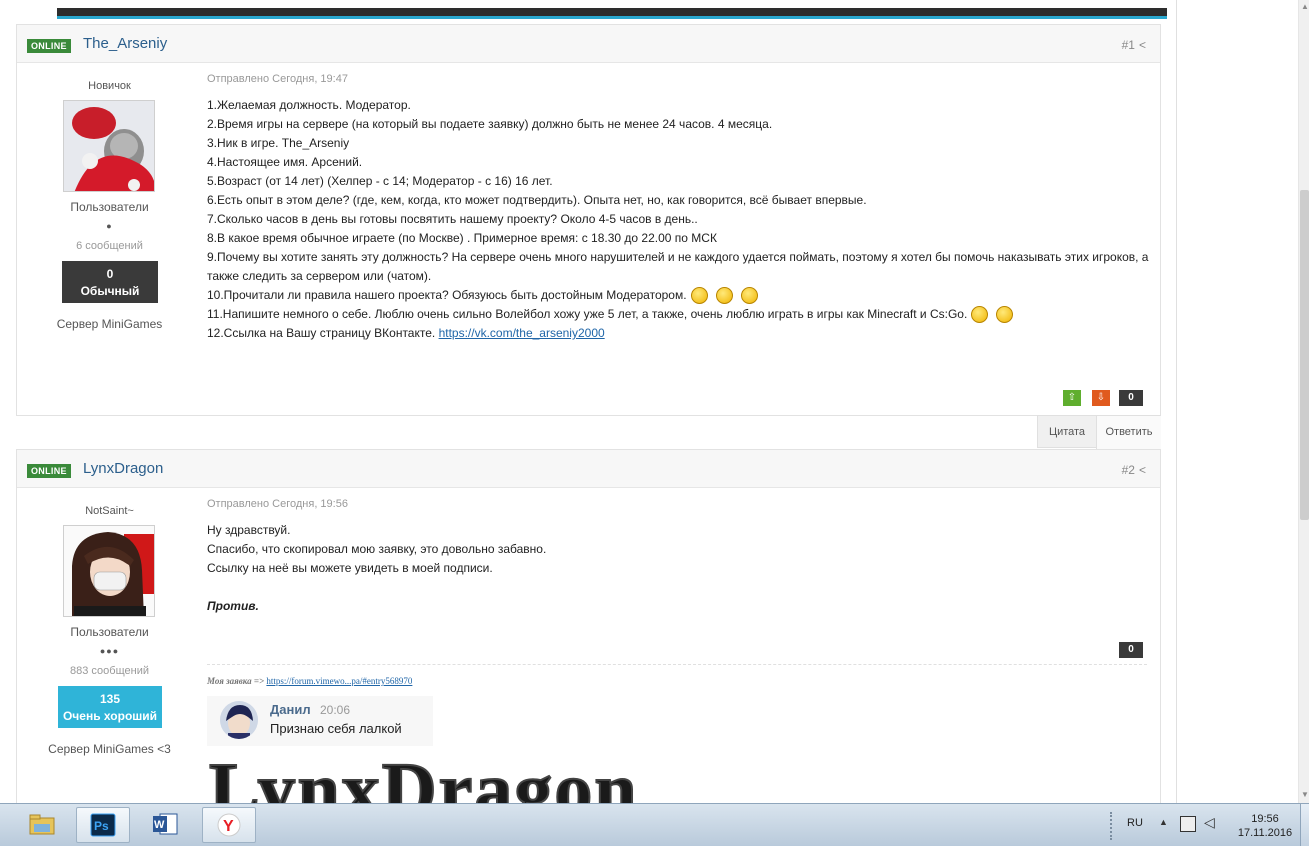 The image size is (1309, 846). What do you see at coordinates (159, 825) in the screenshot?
I see `svg-text: W` at bounding box center [159, 825].